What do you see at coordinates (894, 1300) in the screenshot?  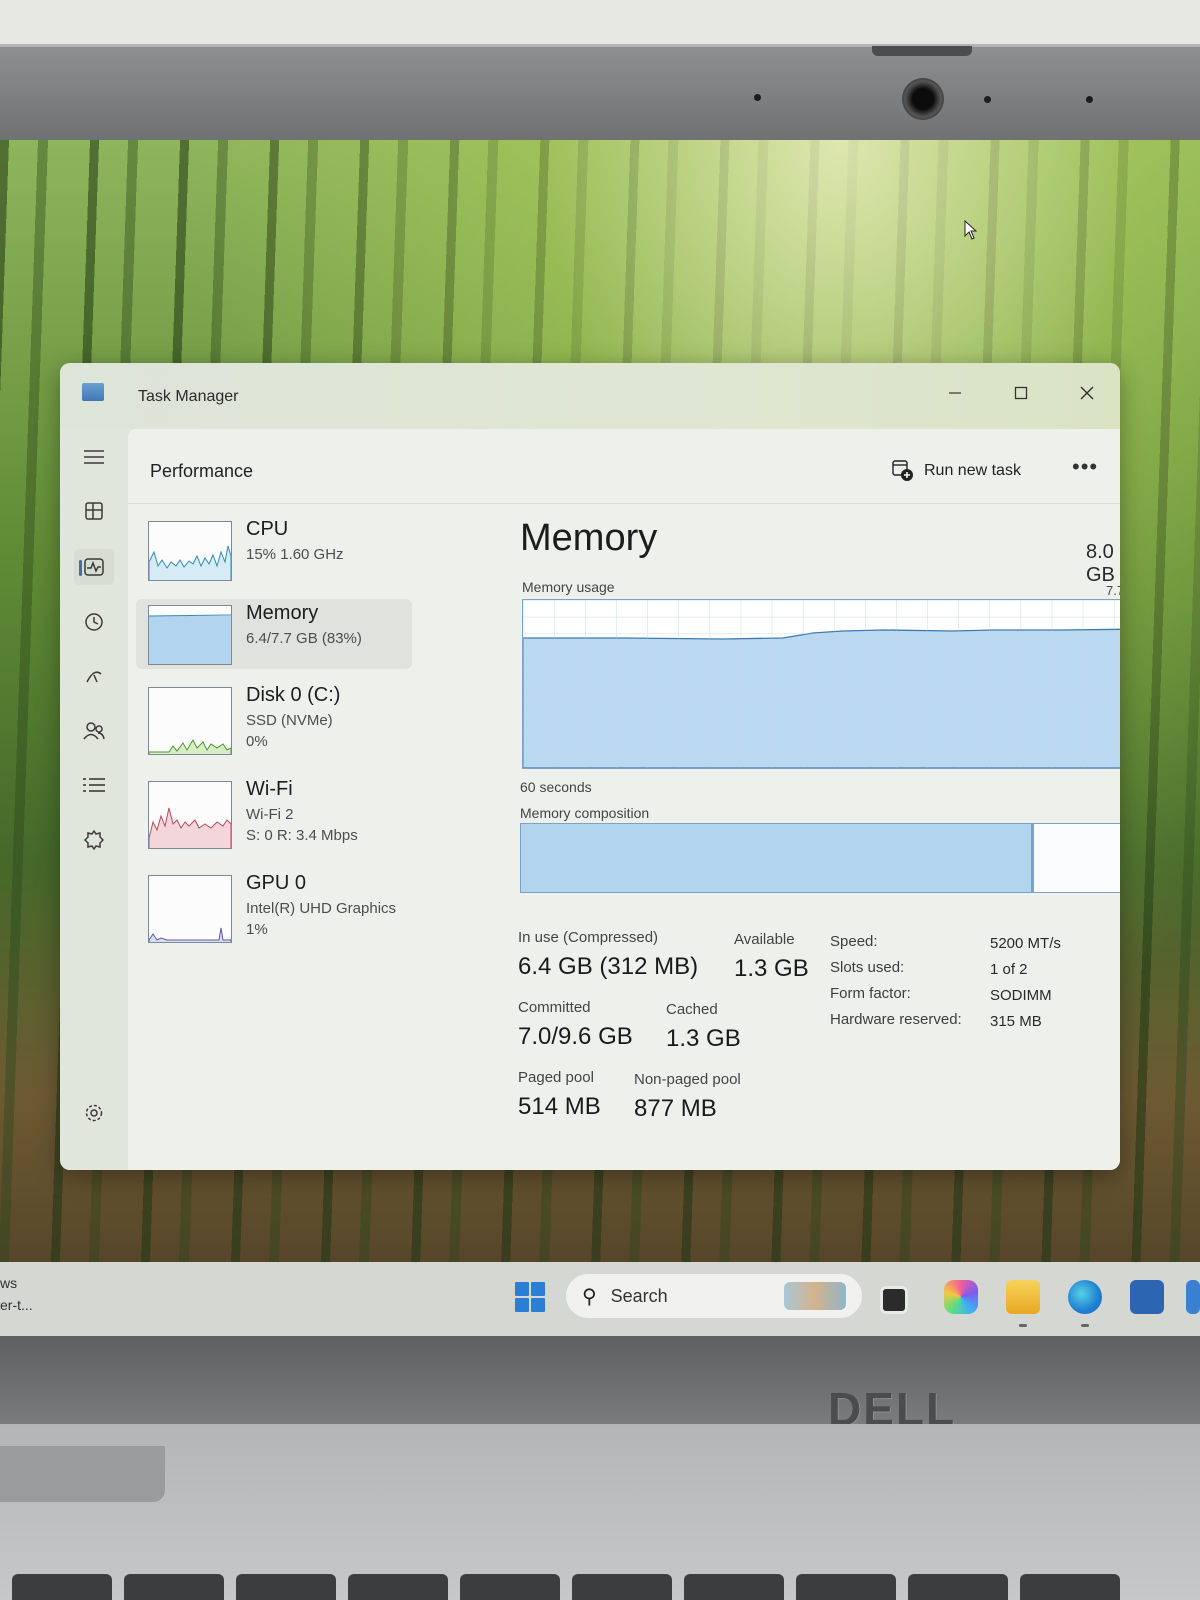 I see `task-view-icon` at bounding box center [894, 1300].